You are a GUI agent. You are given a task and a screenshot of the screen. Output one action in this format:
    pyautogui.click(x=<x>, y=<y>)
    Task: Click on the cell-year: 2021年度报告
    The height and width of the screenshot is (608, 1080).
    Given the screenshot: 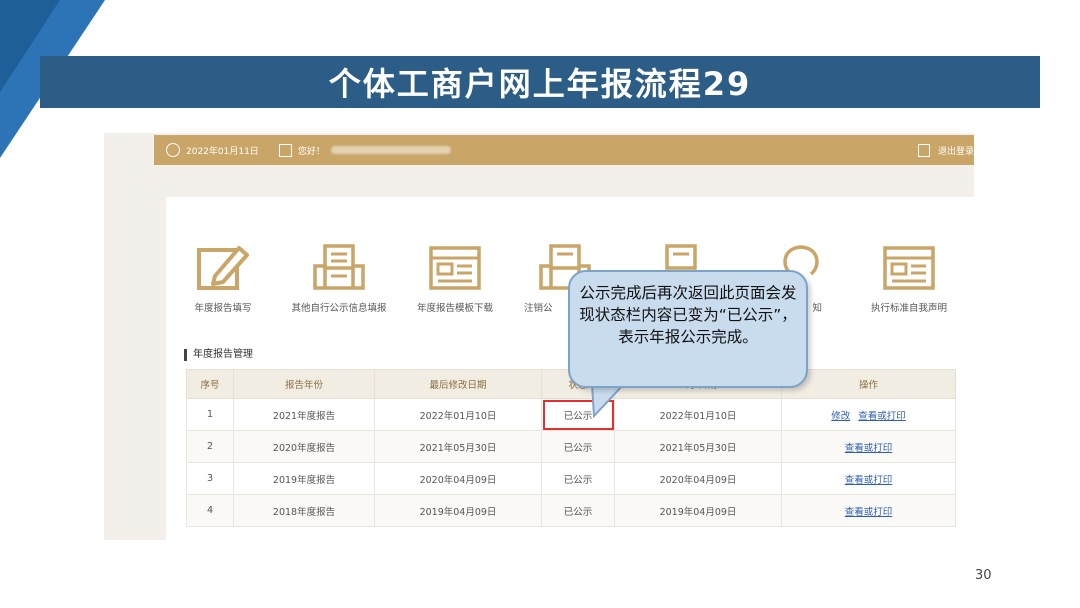 What is the action you would take?
    pyautogui.click(x=304, y=414)
    